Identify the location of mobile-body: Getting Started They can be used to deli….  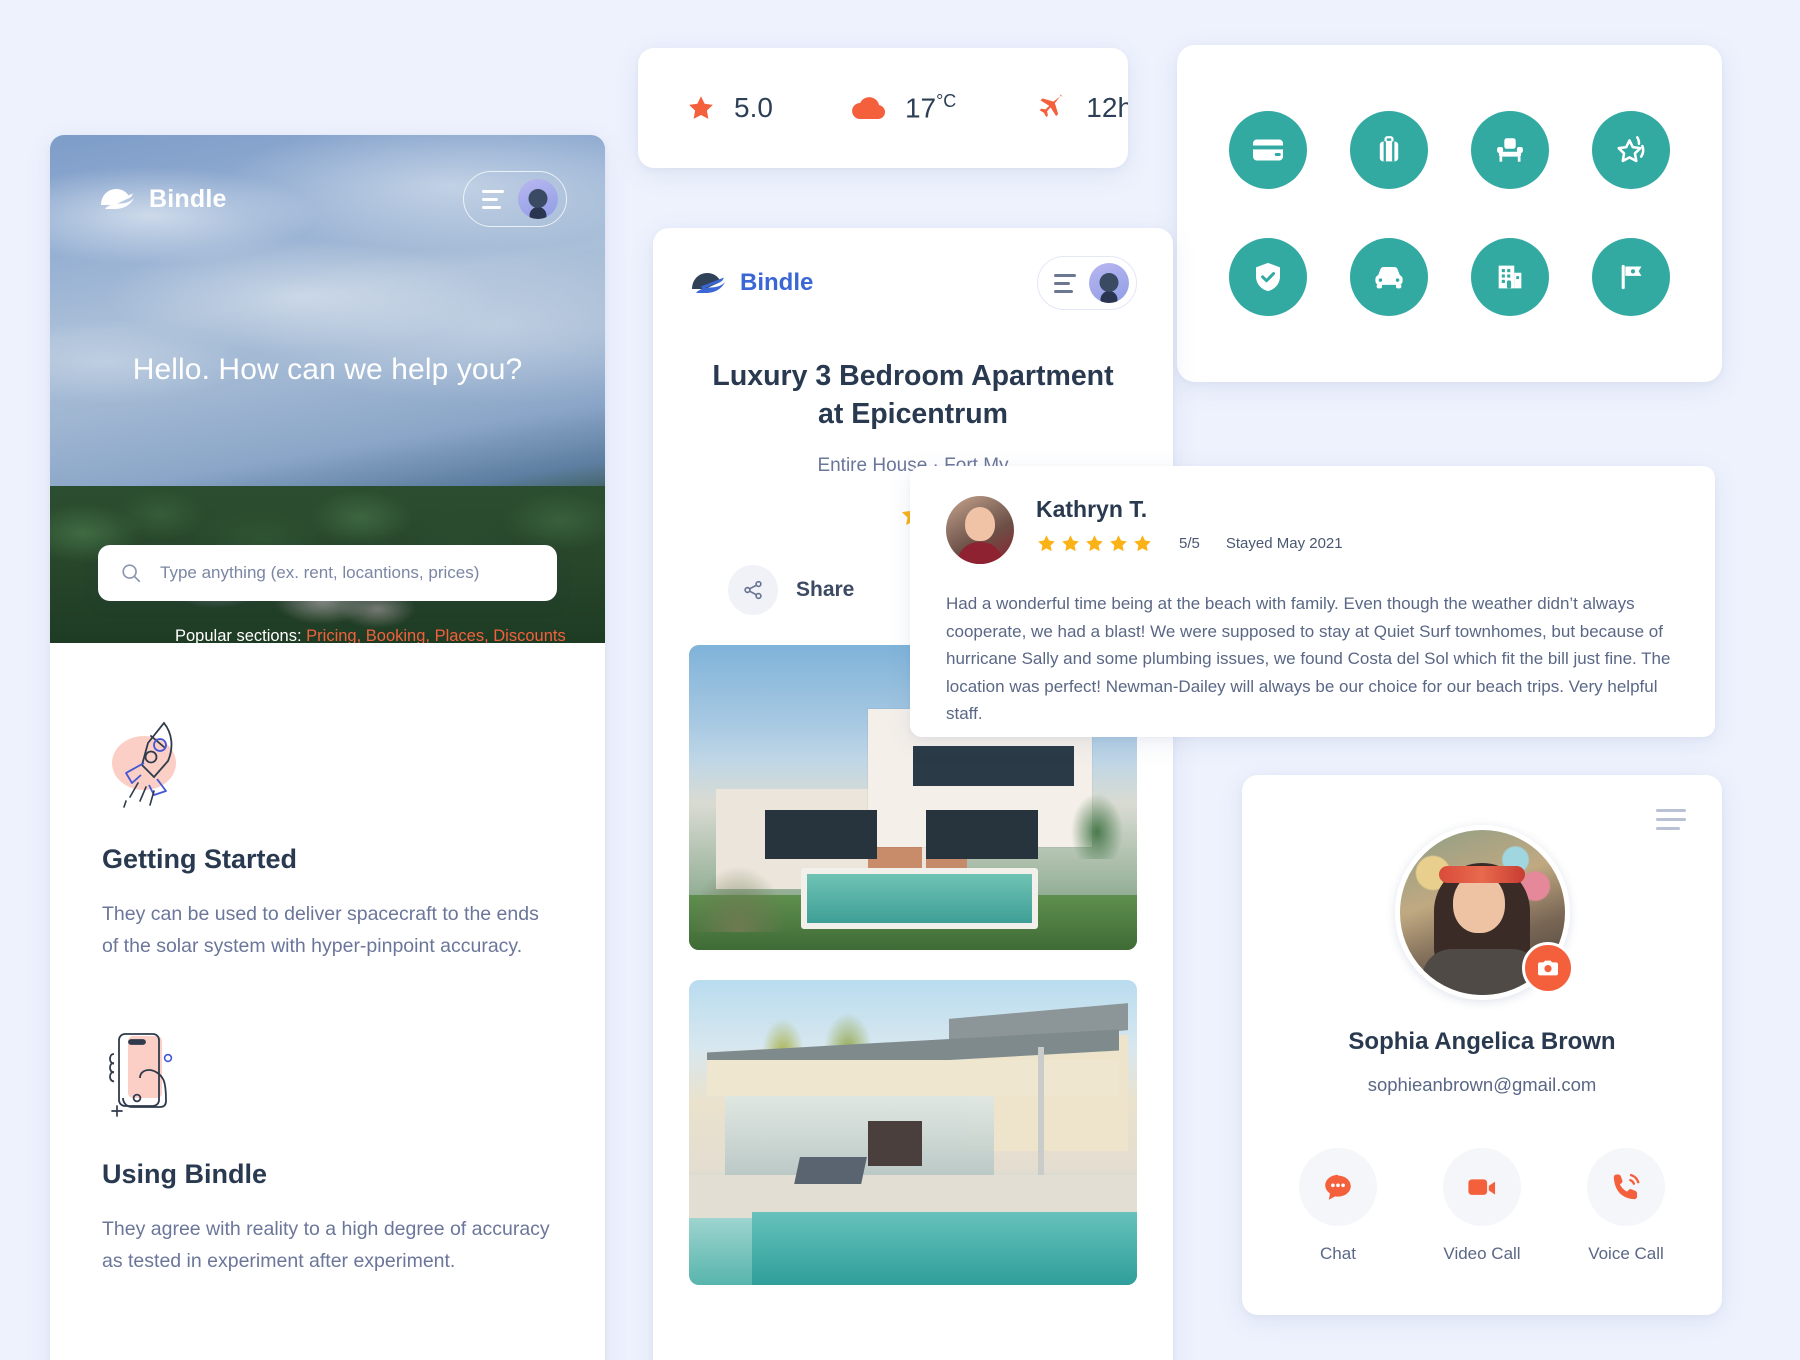
(327, 960).